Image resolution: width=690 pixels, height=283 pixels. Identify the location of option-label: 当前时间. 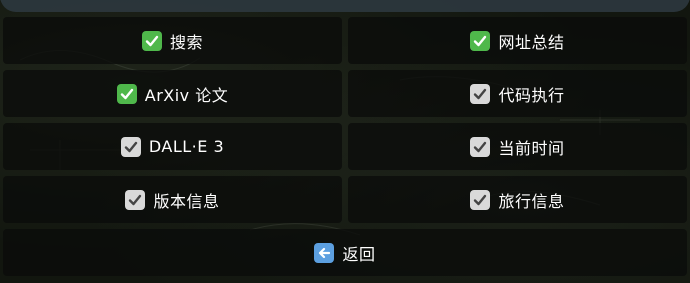
(531, 148).